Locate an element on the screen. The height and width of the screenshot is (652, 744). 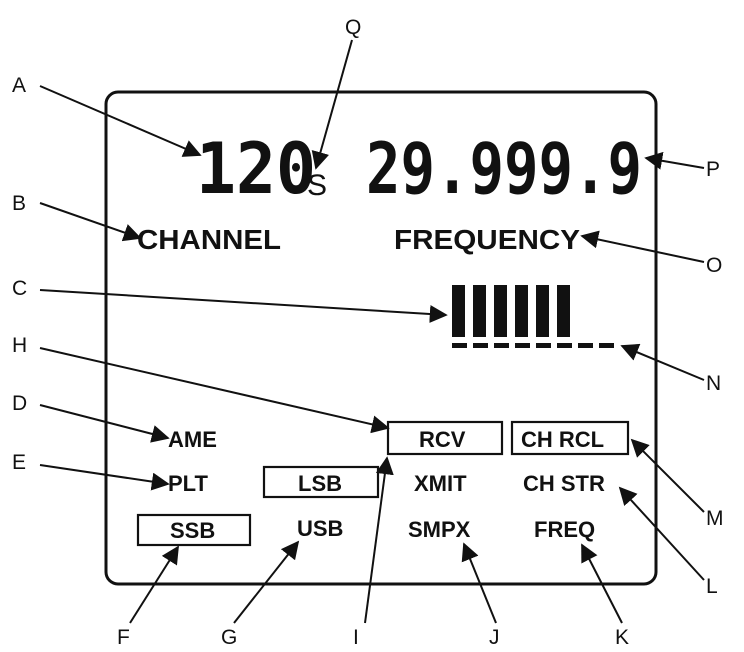
callout-a: A is located at coordinates (19, 85).